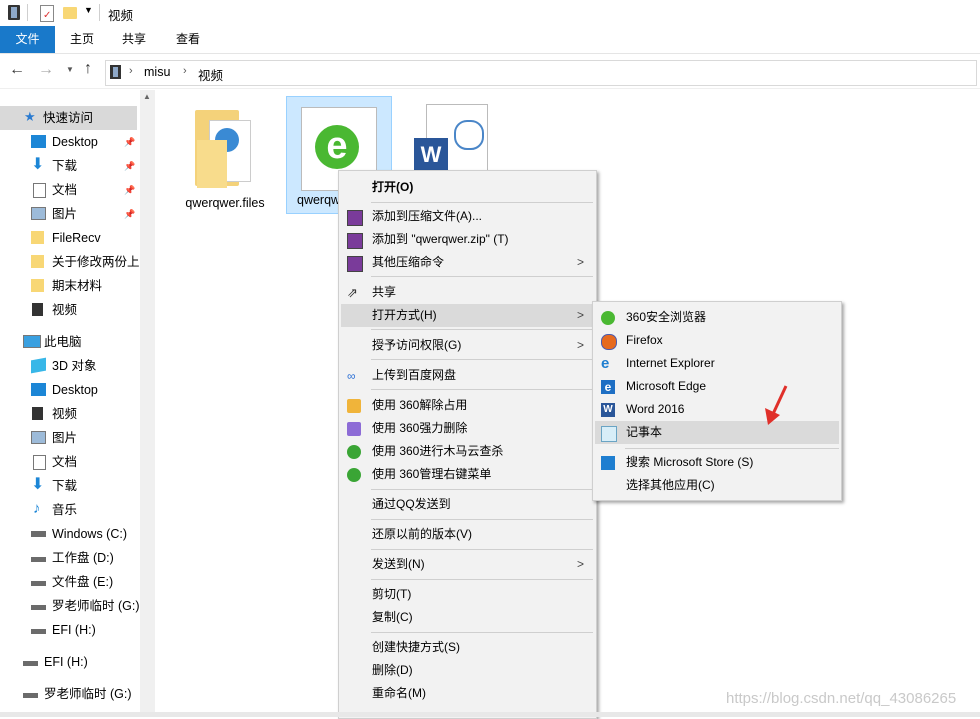 The image size is (980, 719). What do you see at coordinates (717, 432) in the screenshot?
I see `submenu-item-notepad: 记事本` at bounding box center [717, 432].